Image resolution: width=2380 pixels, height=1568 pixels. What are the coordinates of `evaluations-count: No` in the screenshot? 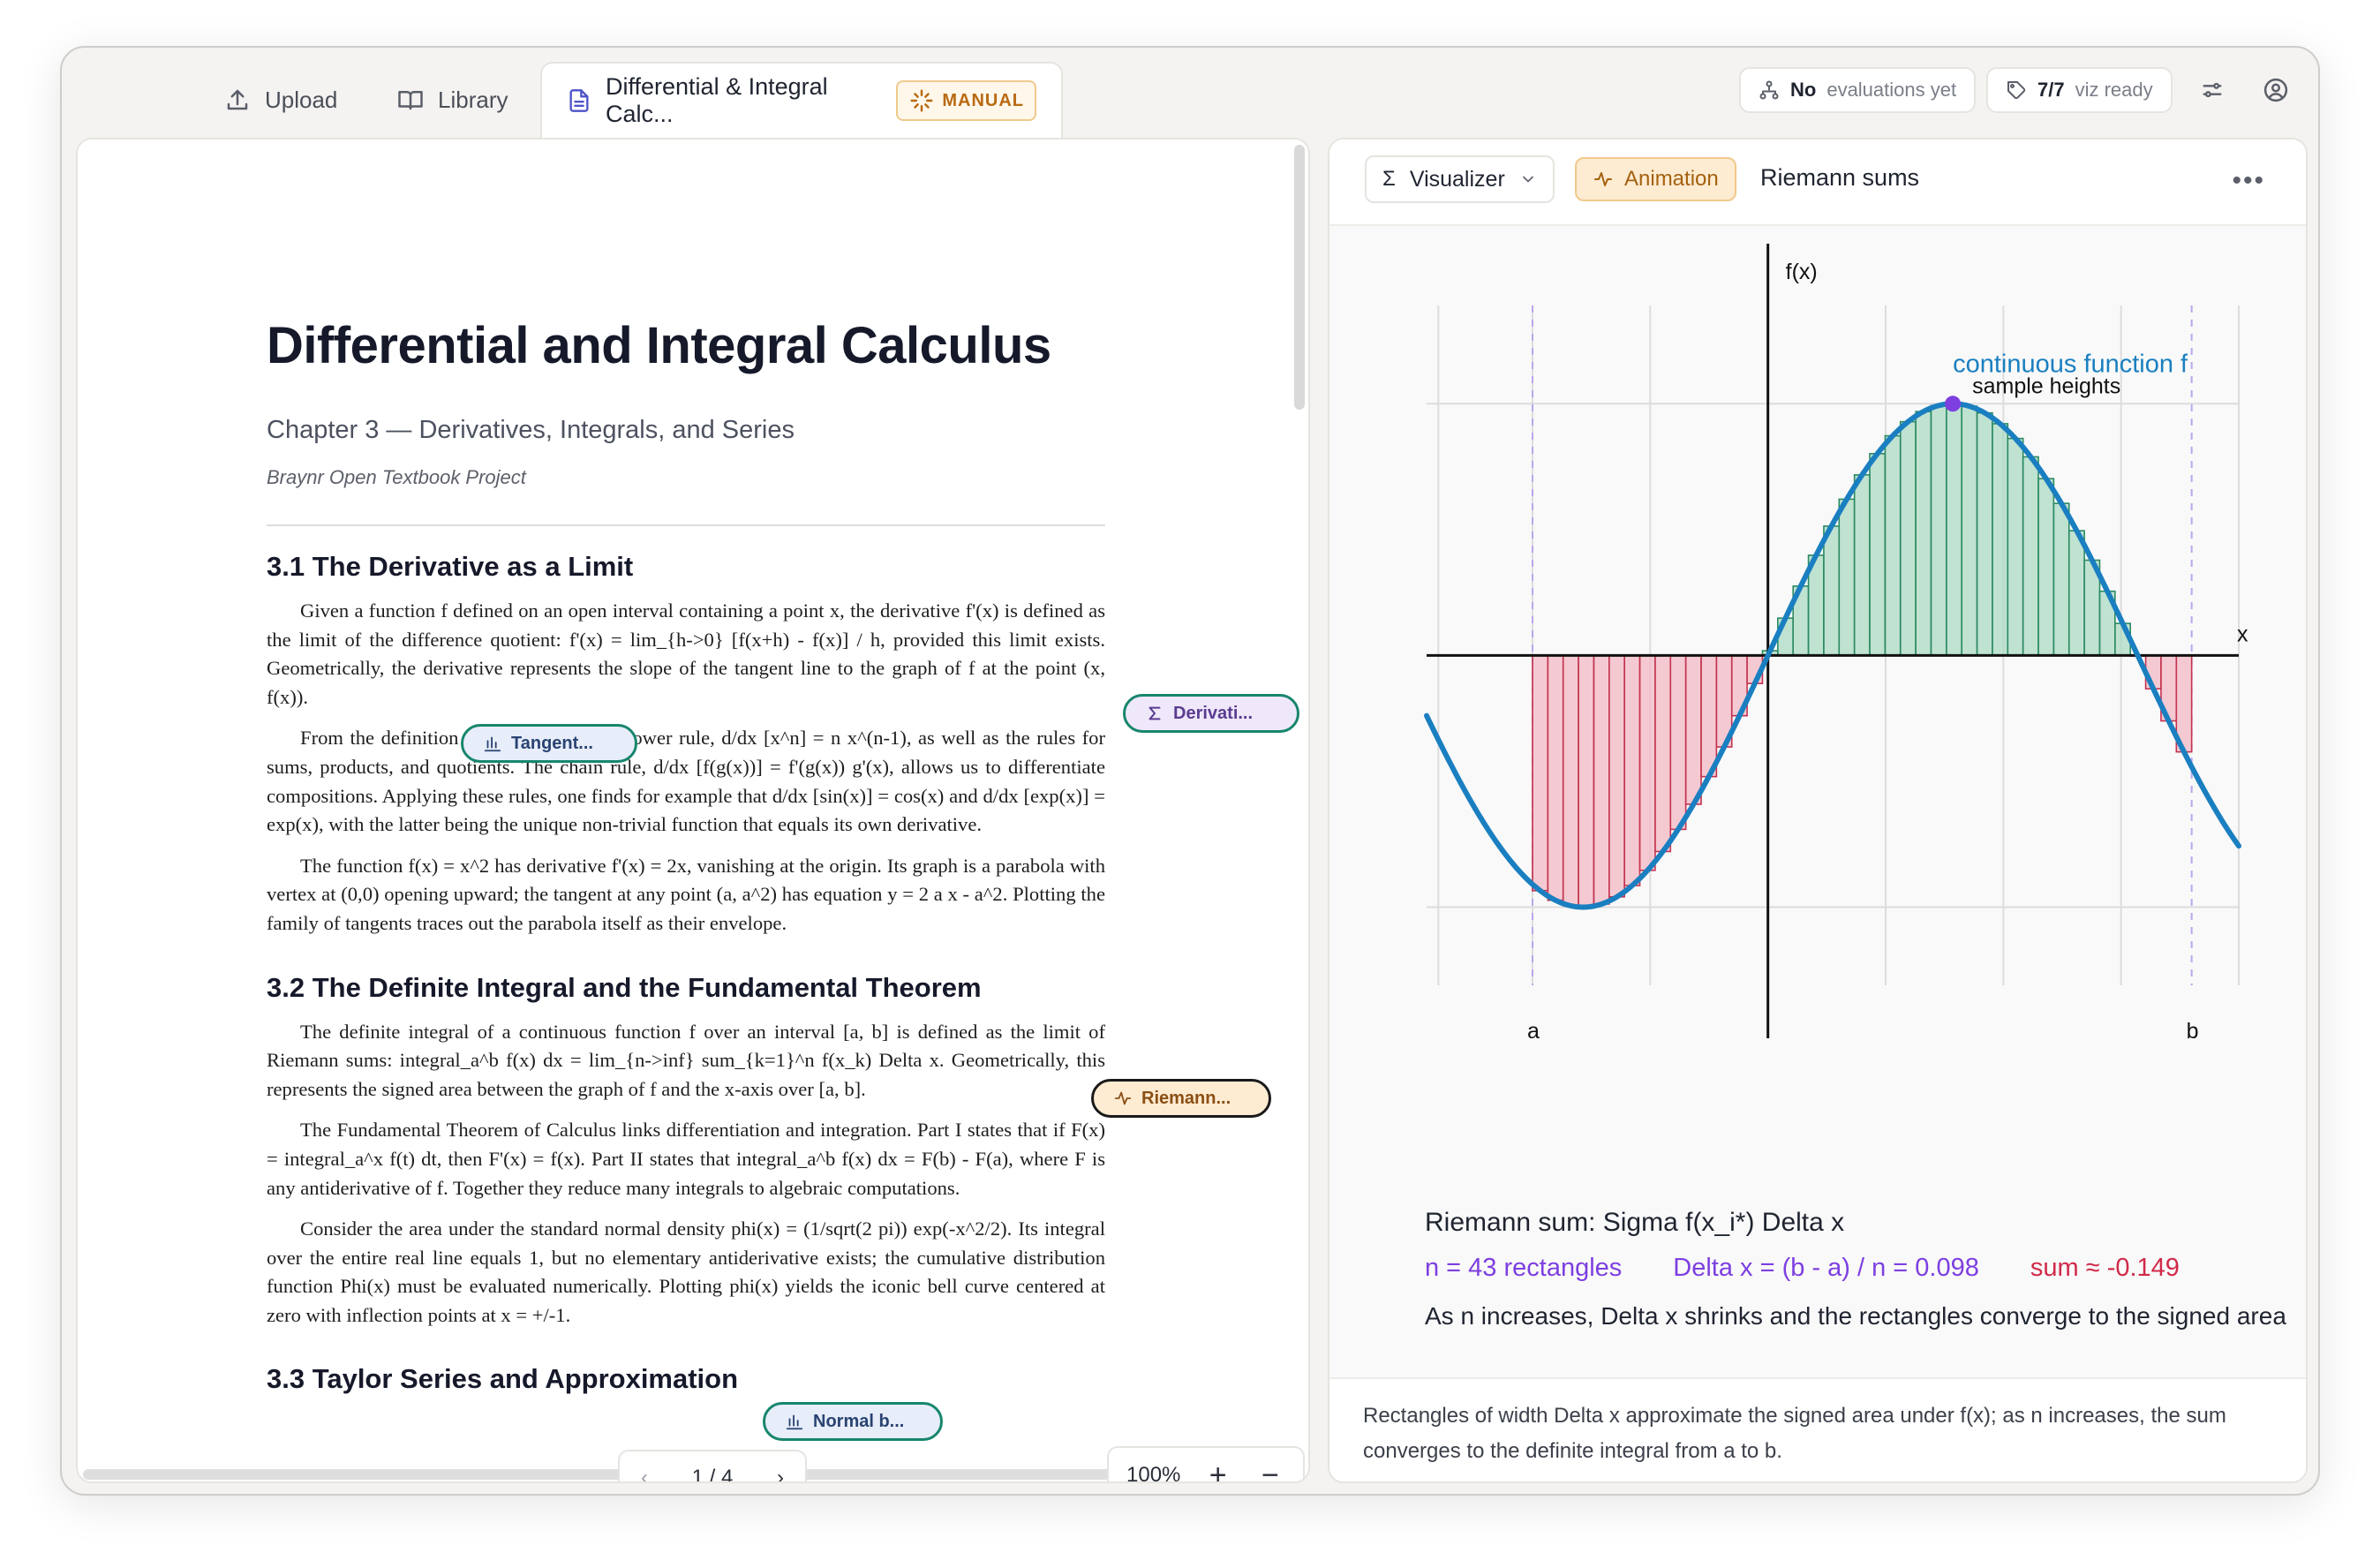 It's located at (1803, 90).